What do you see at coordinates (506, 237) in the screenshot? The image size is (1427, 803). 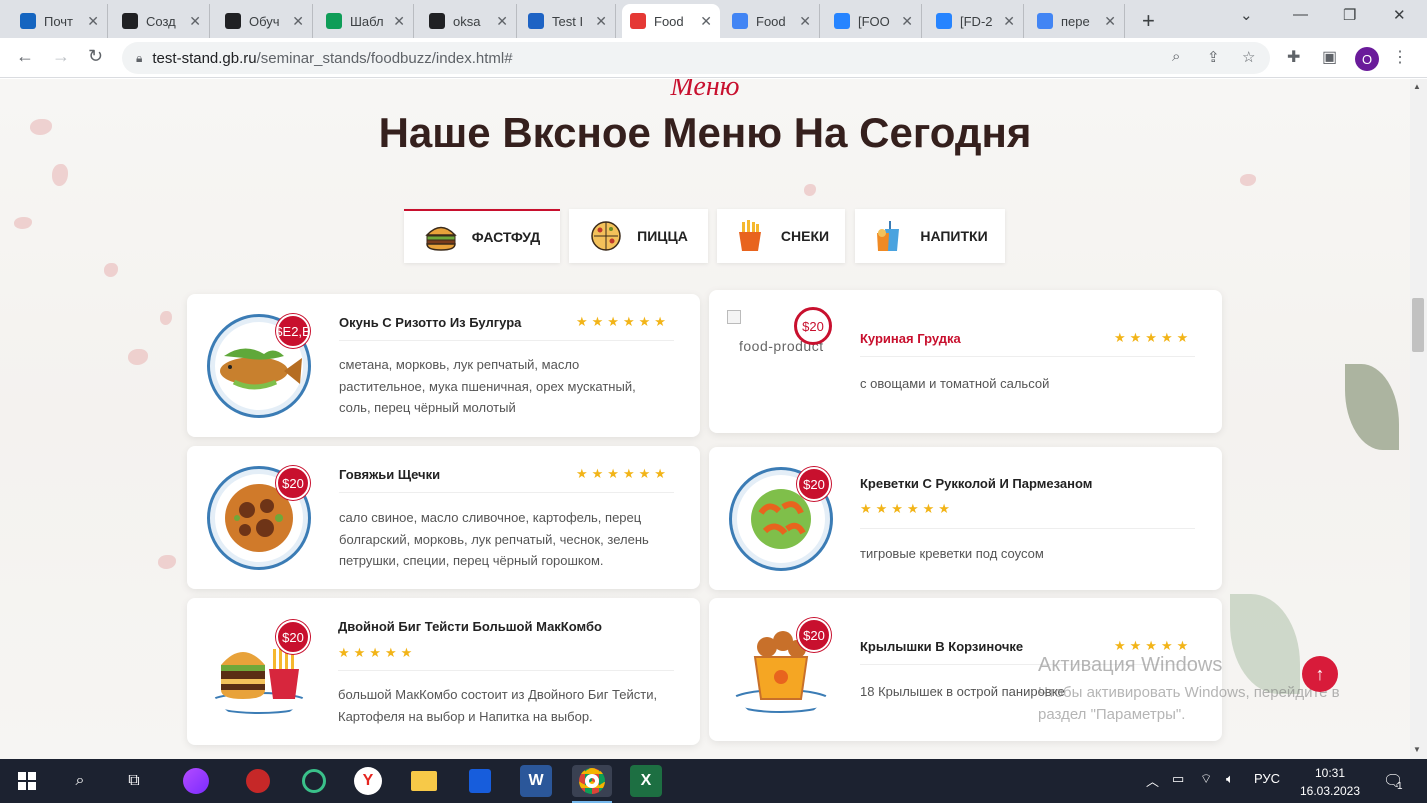 I see `tab-fastfood-label: ФАСТФУД` at bounding box center [506, 237].